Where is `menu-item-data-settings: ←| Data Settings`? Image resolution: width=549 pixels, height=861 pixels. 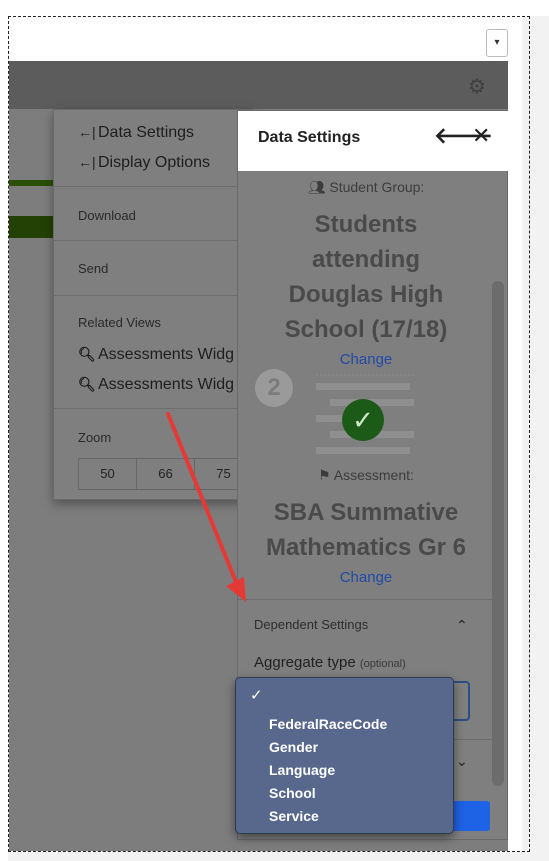 menu-item-data-settings: ←| Data Settings is located at coordinates (136, 133).